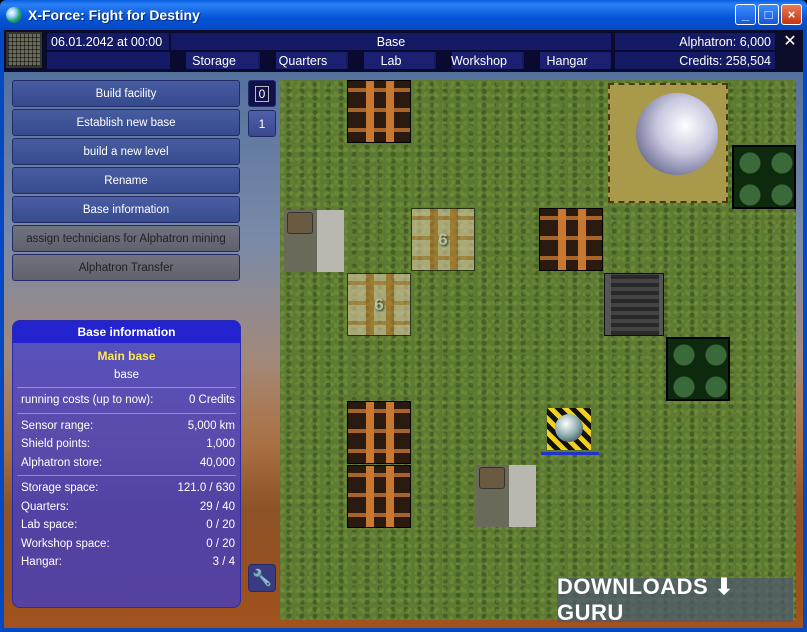  Describe the element at coordinates (217, 462) in the screenshot. I see `stat-value: 40,000` at that location.